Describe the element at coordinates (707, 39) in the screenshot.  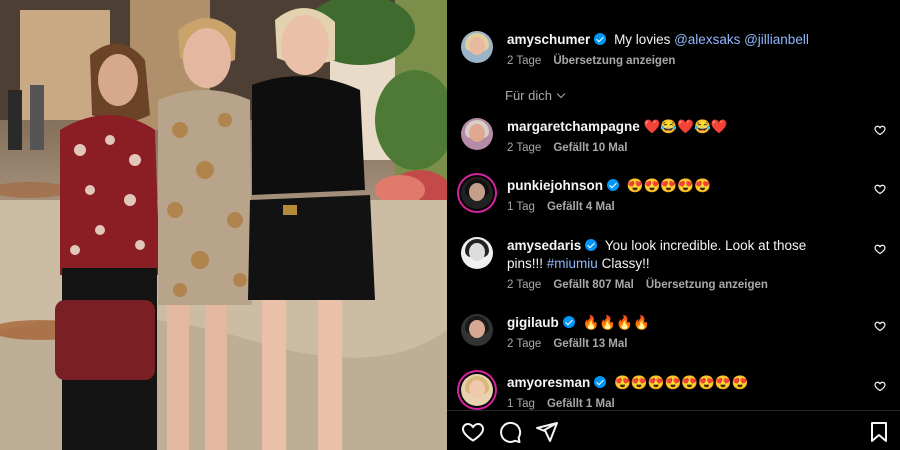
I see `mention-link: @alexsaks` at that location.